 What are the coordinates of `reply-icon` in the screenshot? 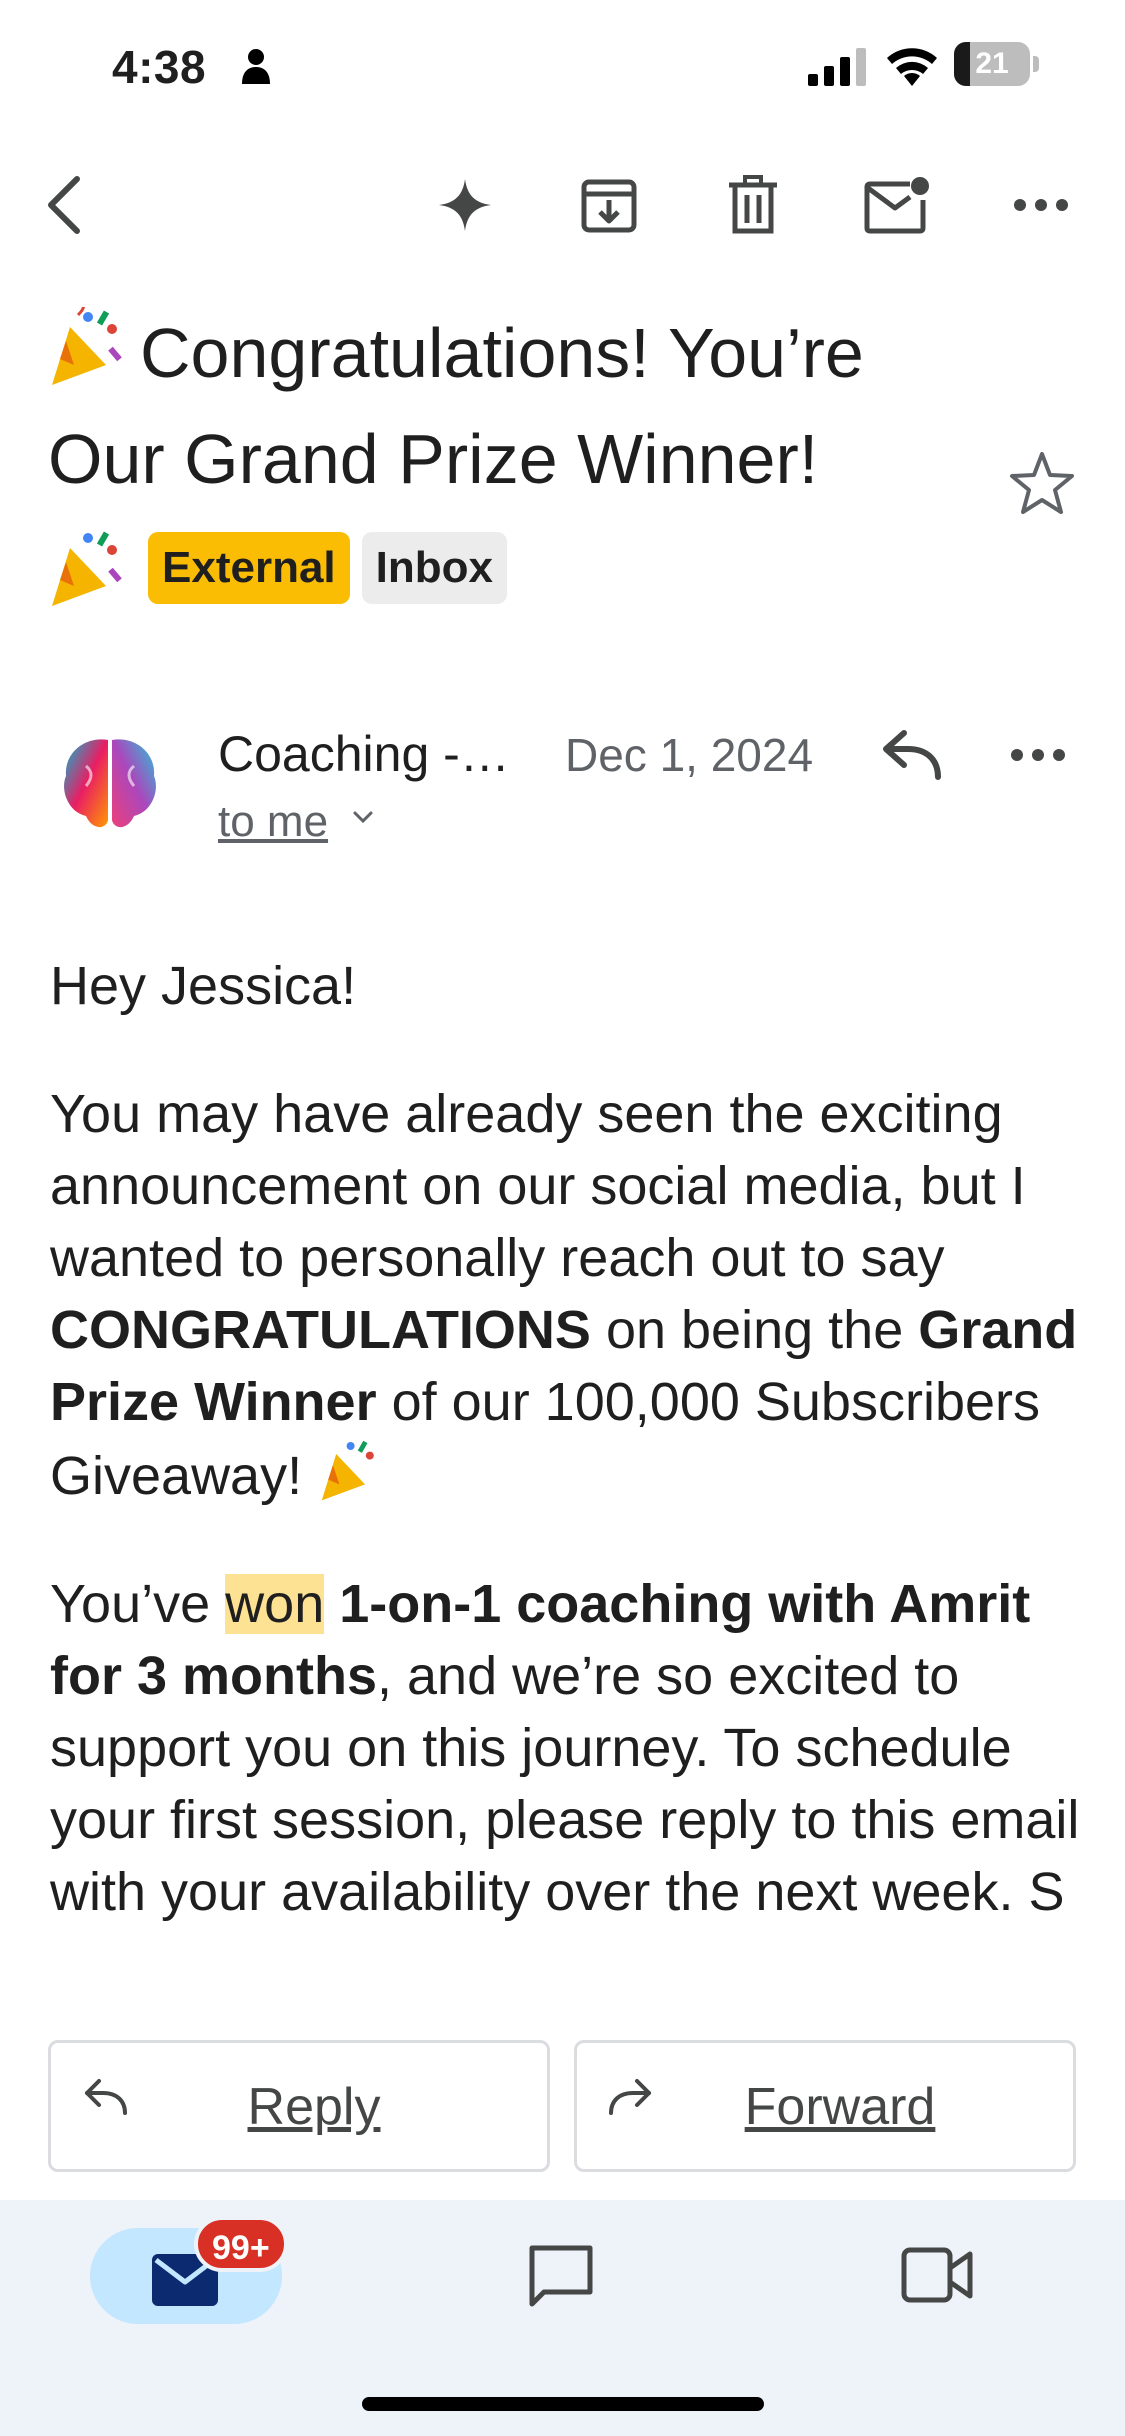 It's located at (911, 755).